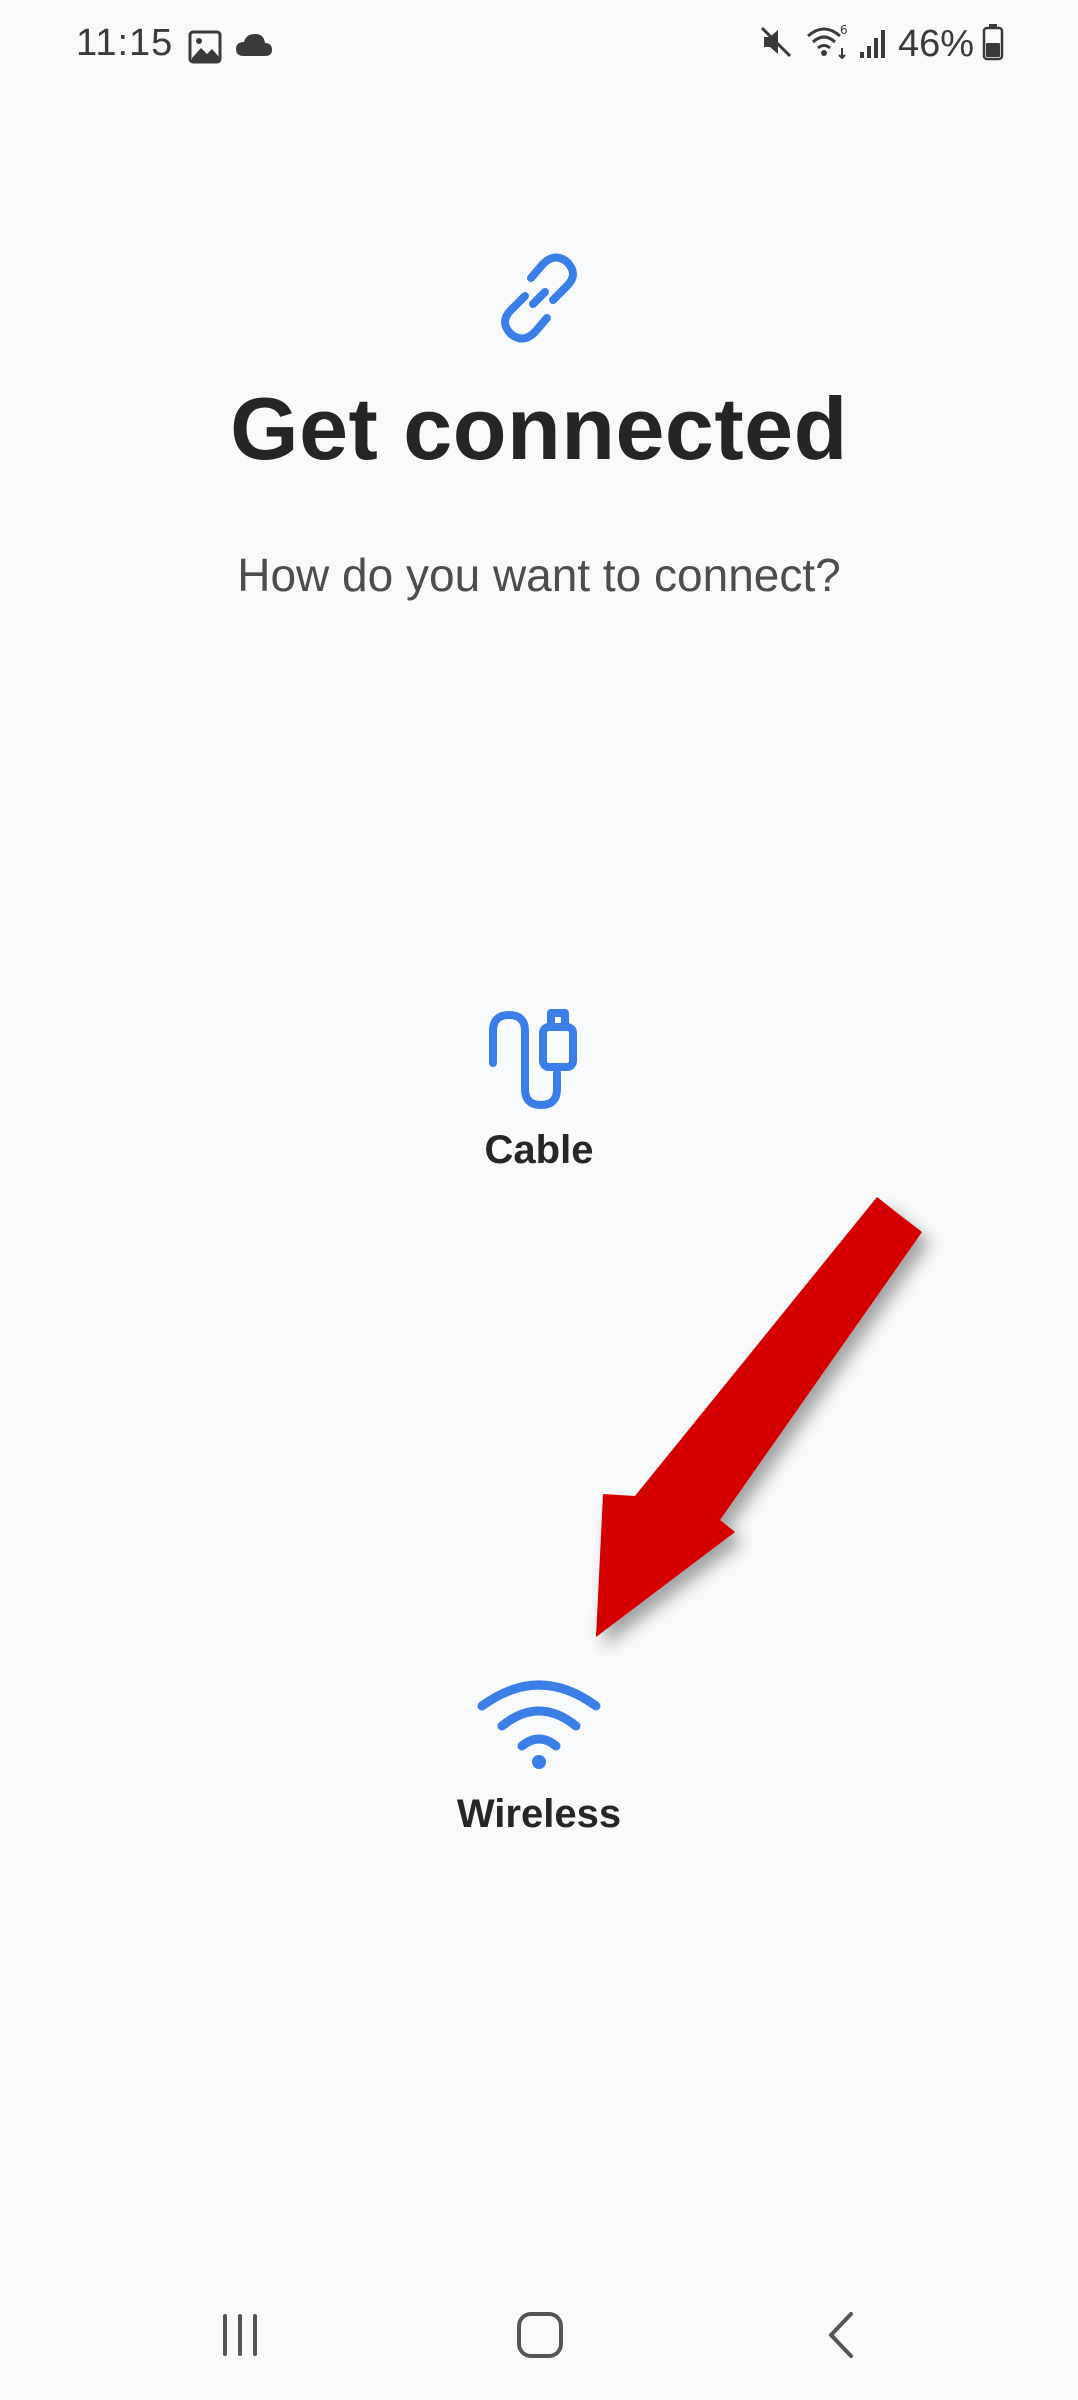  I want to click on home-icon, so click(540, 2335).